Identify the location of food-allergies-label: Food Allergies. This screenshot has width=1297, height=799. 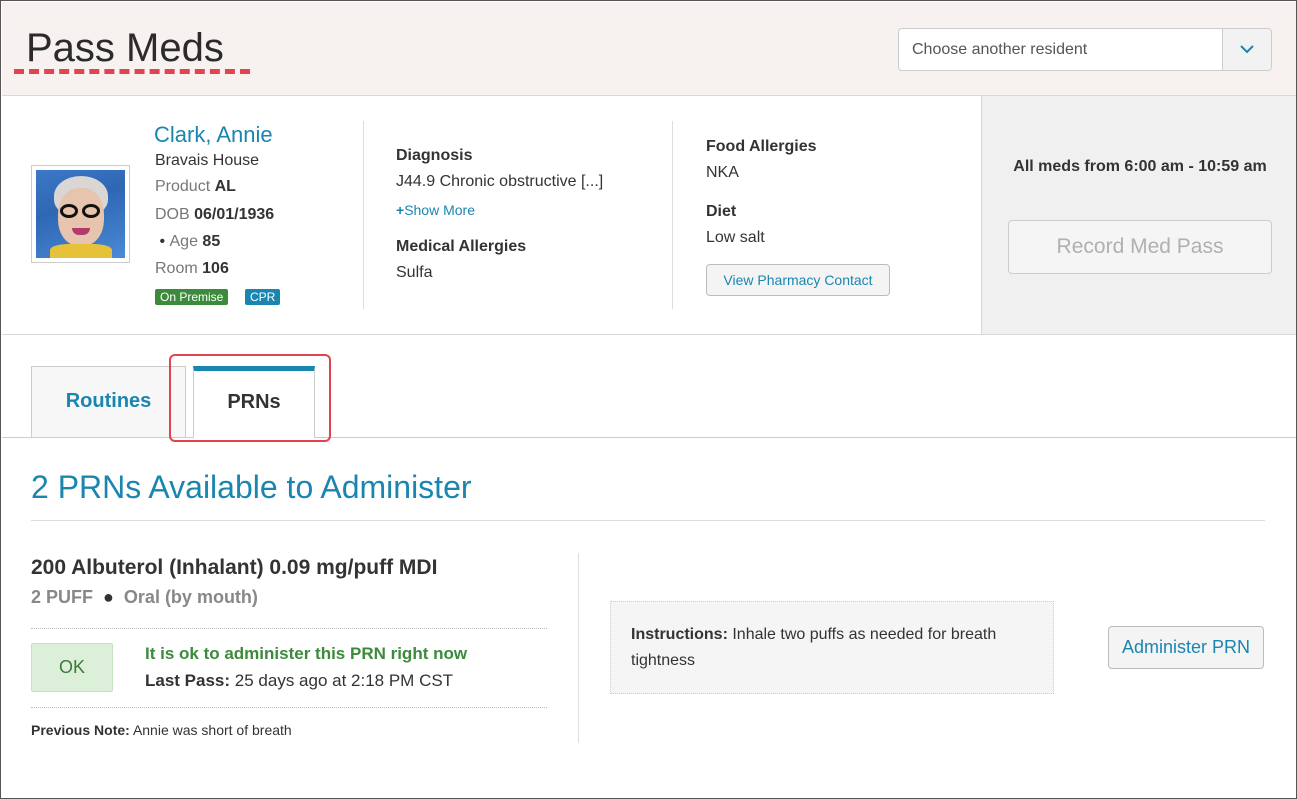
(761, 146).